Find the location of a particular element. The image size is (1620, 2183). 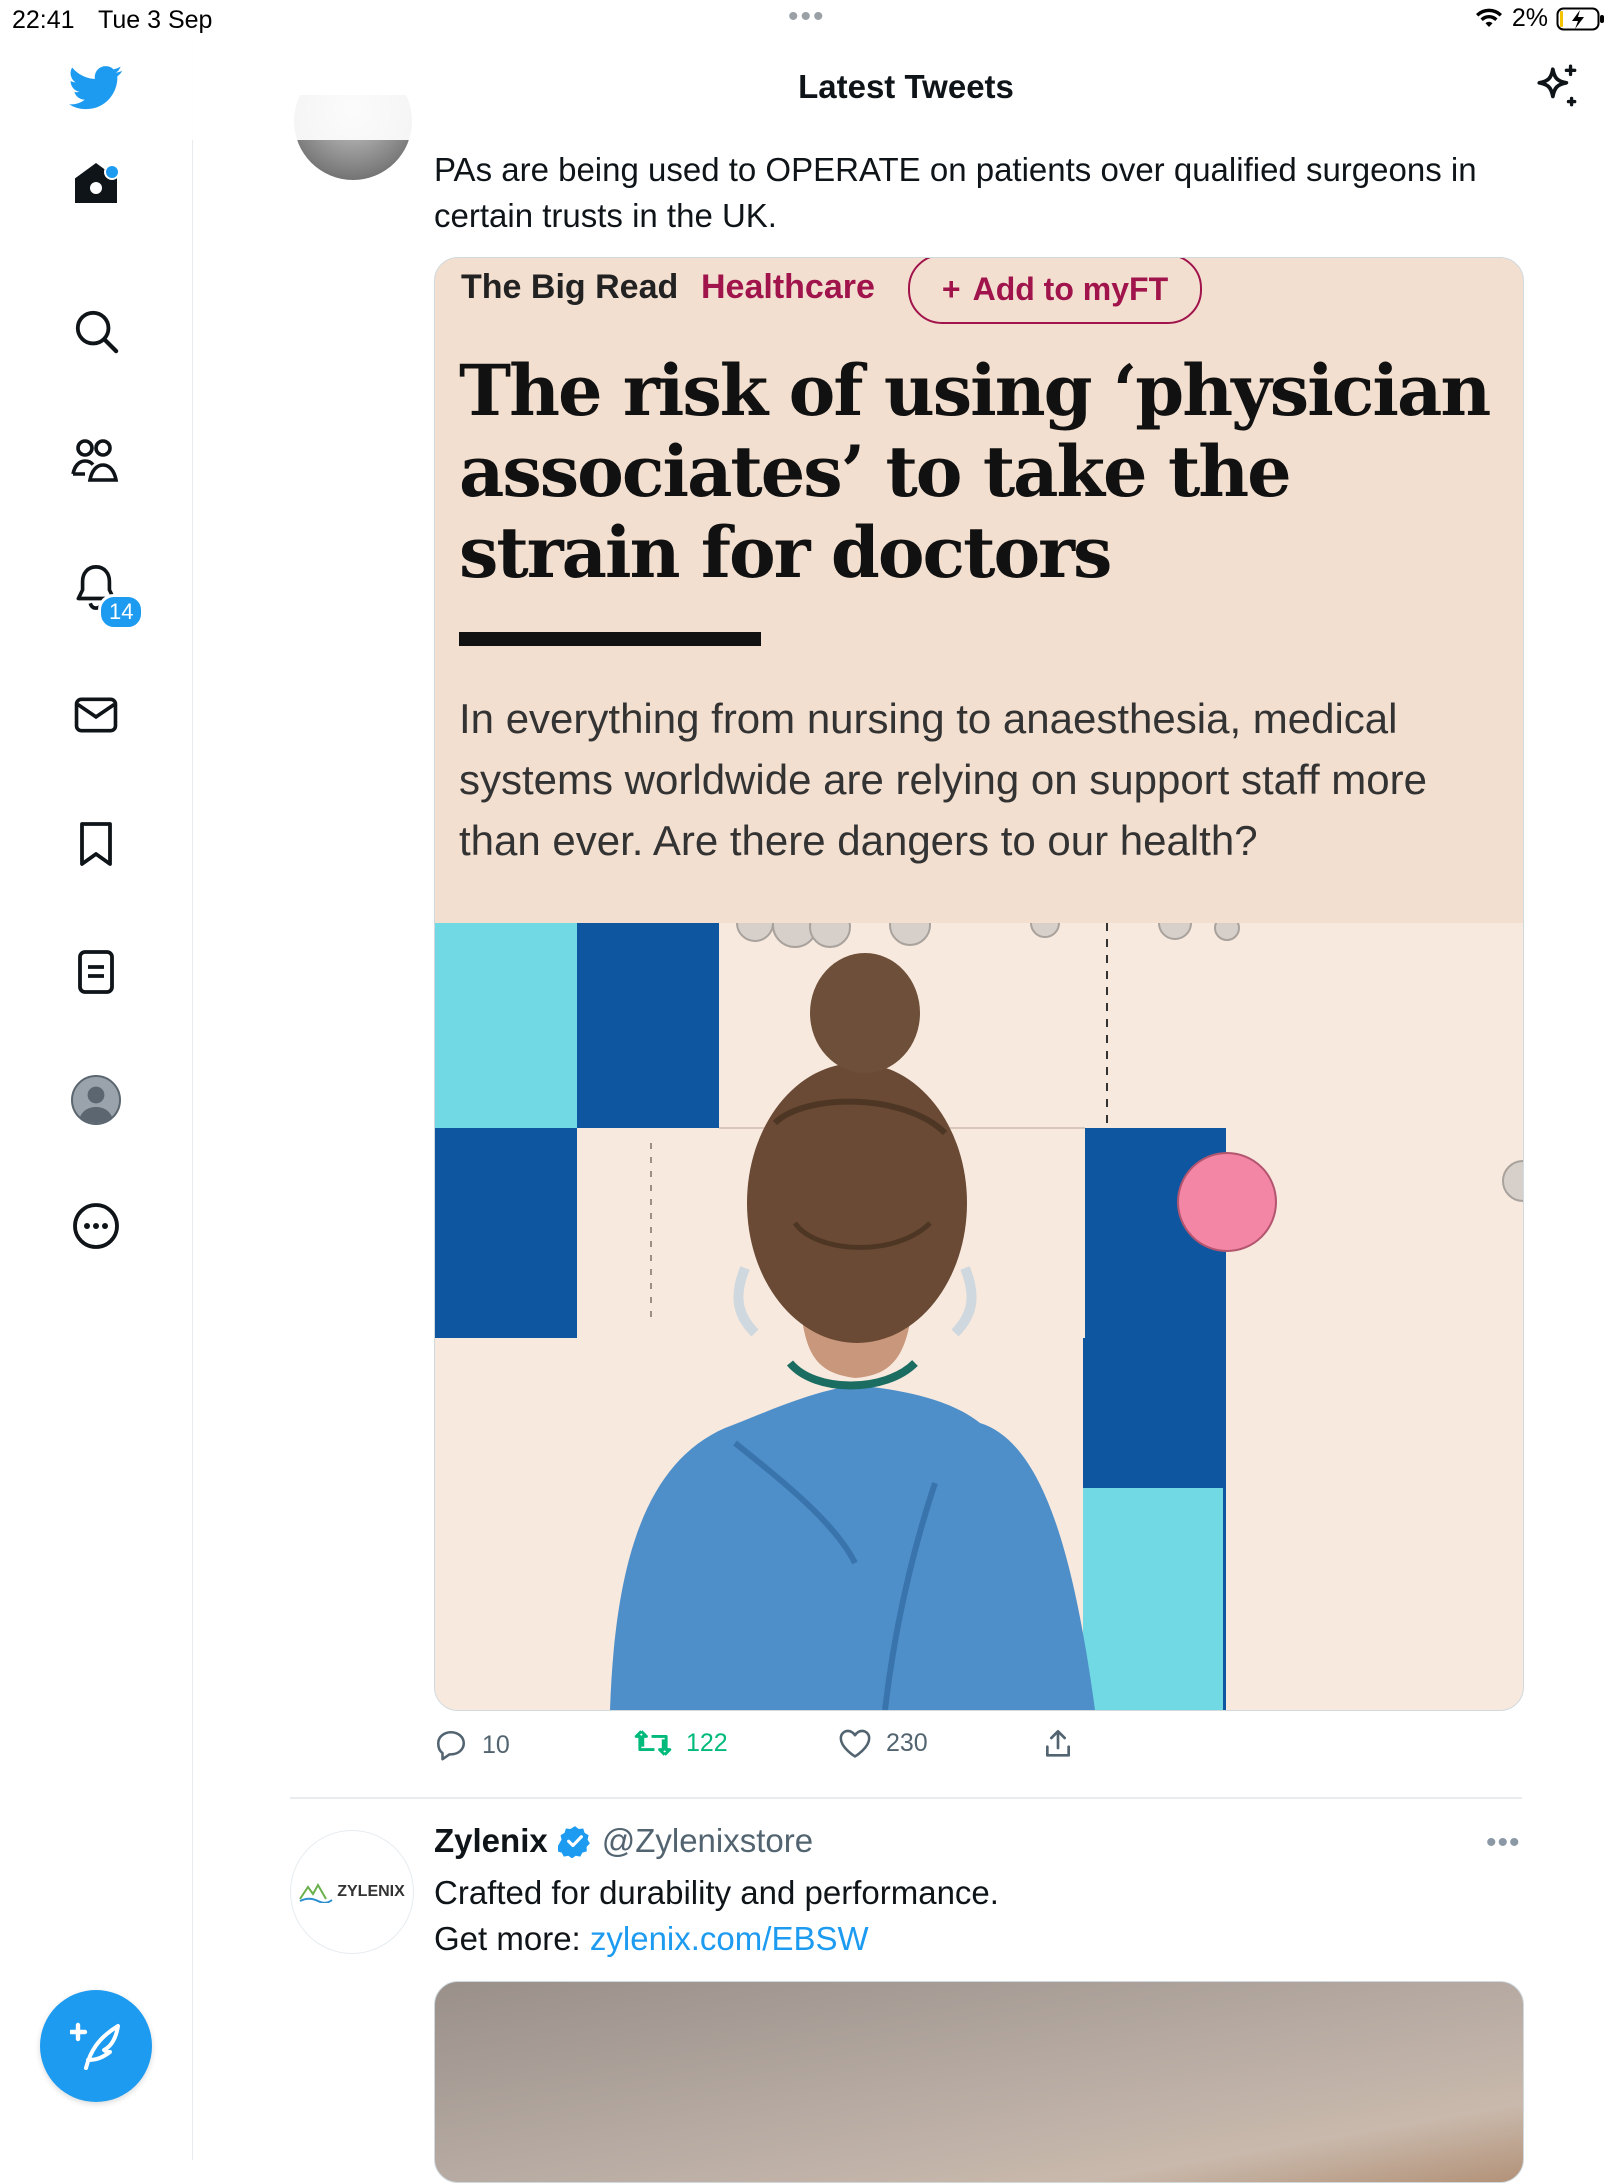

lists-icon is located at coordinates (96, 972).